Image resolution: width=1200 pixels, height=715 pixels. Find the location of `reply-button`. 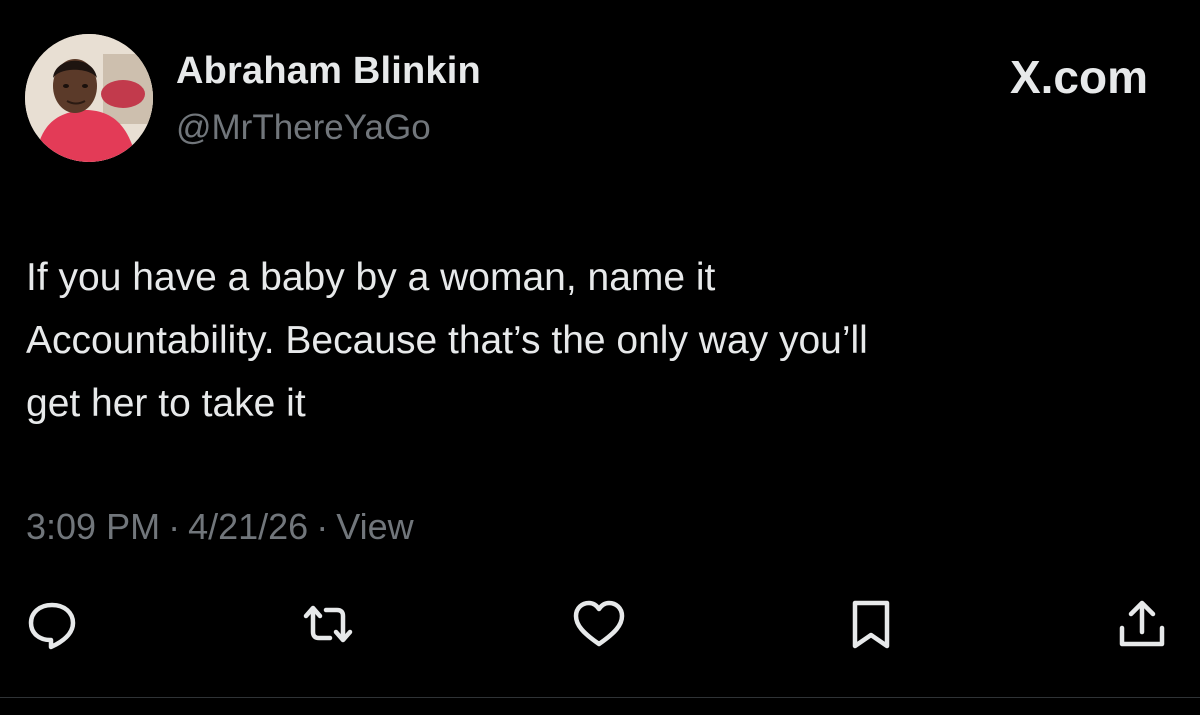

reply-button is located at coordinates (52, 624).